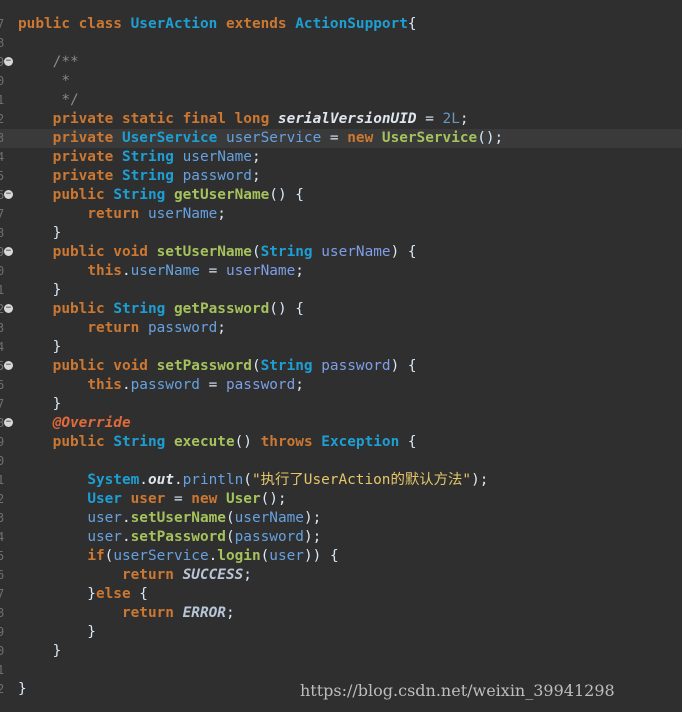 The width and height of the screenshot is (682, 712). Describe the element at coordinates (341, 290) in the screenshot. I see `code-line: 1 }` at that location.